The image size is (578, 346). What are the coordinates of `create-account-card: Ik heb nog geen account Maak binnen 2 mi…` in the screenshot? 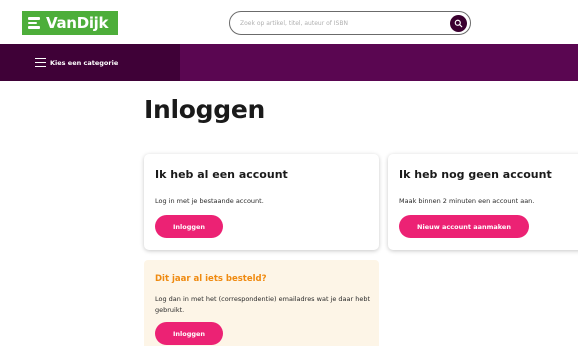 It's located at (483, 202).